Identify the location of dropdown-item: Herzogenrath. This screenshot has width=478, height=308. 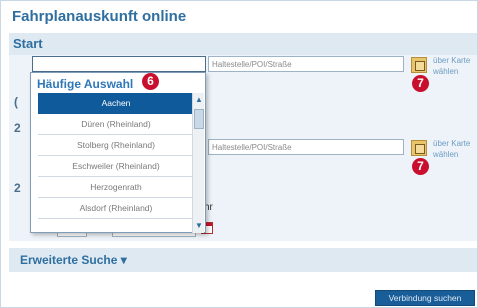
(116, 187).